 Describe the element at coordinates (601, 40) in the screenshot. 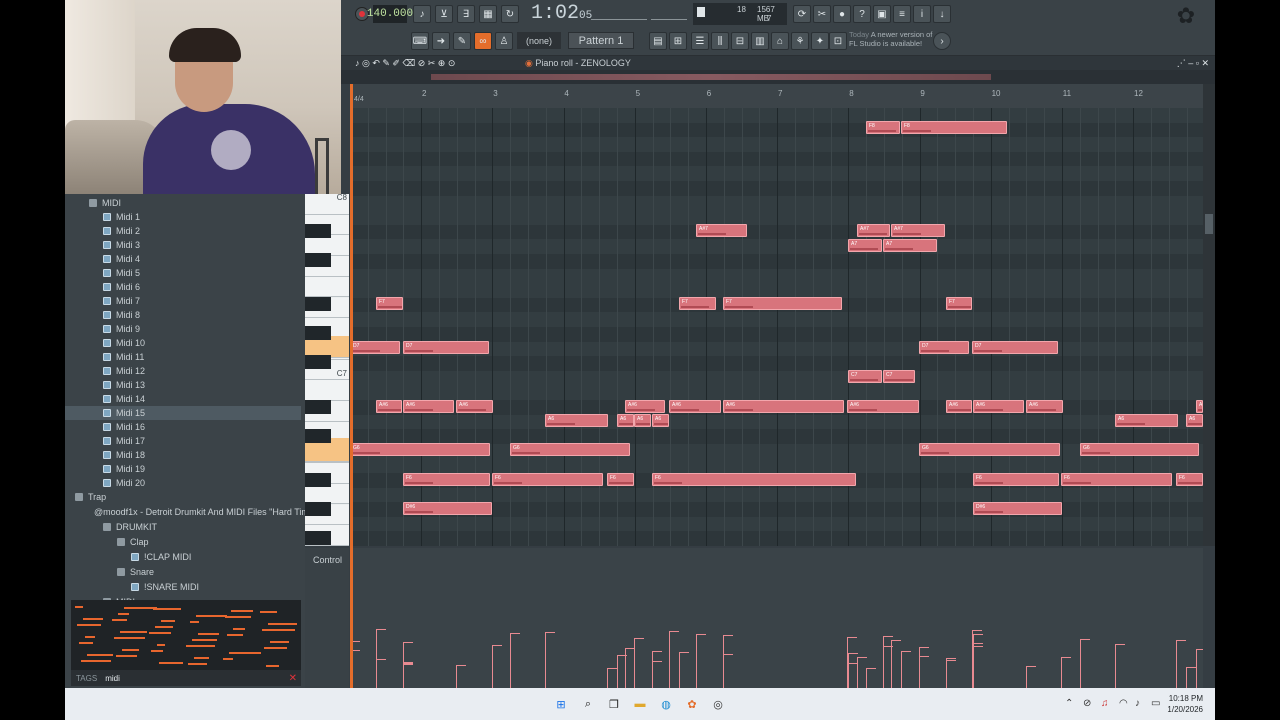

I see `pattern-selector: Pattern 1` at that location.